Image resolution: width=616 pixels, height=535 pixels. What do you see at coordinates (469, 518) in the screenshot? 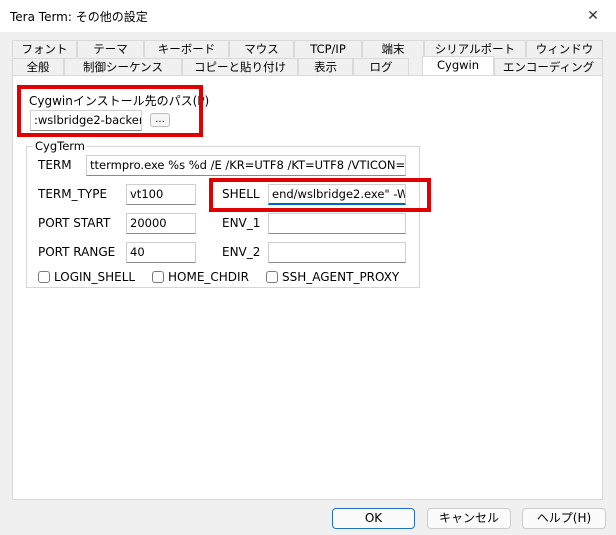
I see `cancel-button: キャンセル` at bounding box center [469, 518].